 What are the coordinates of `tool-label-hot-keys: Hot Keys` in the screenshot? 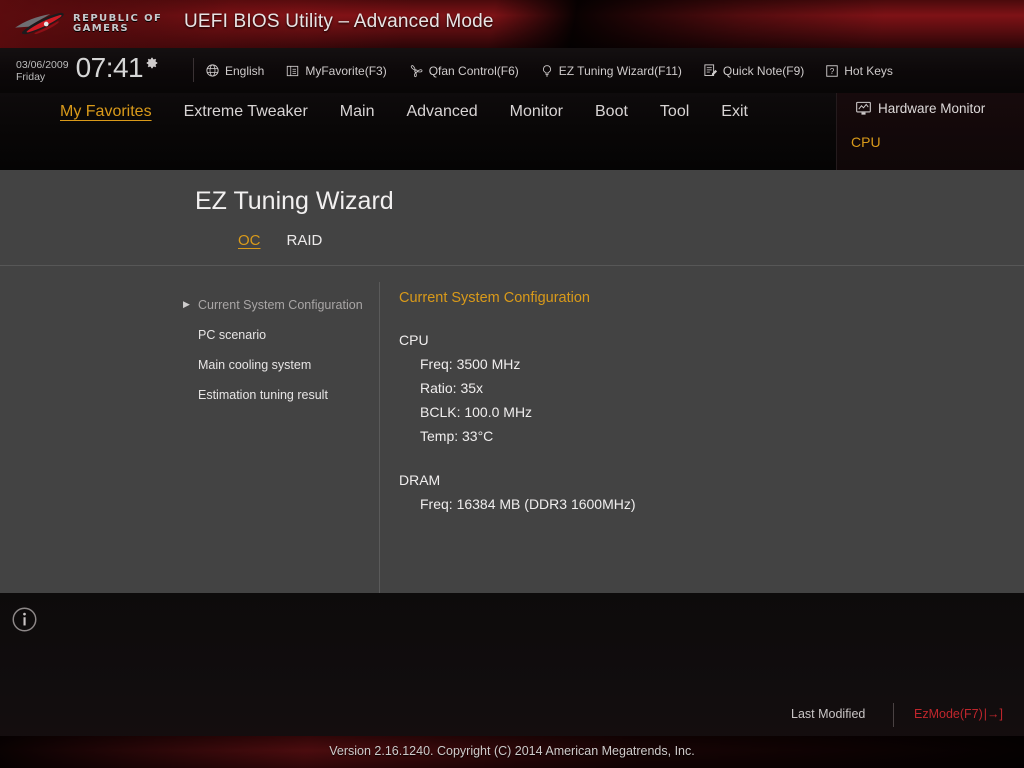 It's located at (868, 70).